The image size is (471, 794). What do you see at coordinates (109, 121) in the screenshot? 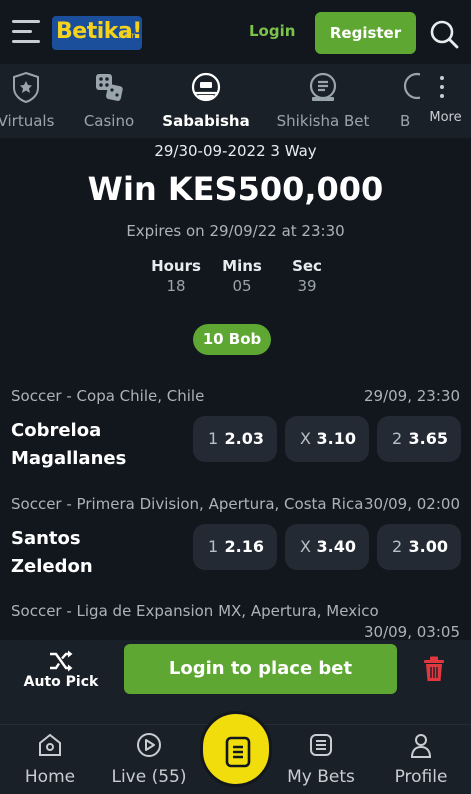
I see `category-label: Casino` at bounding box center [109, 121].